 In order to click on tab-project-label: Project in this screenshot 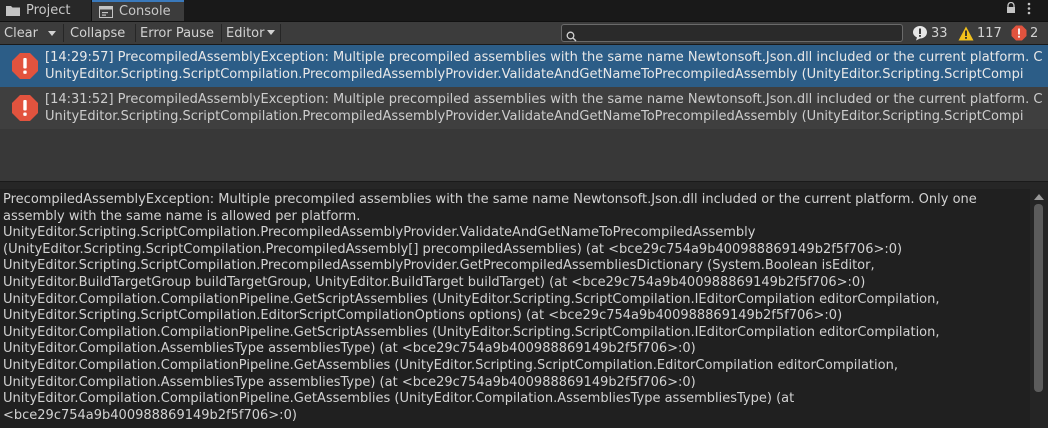, I will do `click(48, 10)`.